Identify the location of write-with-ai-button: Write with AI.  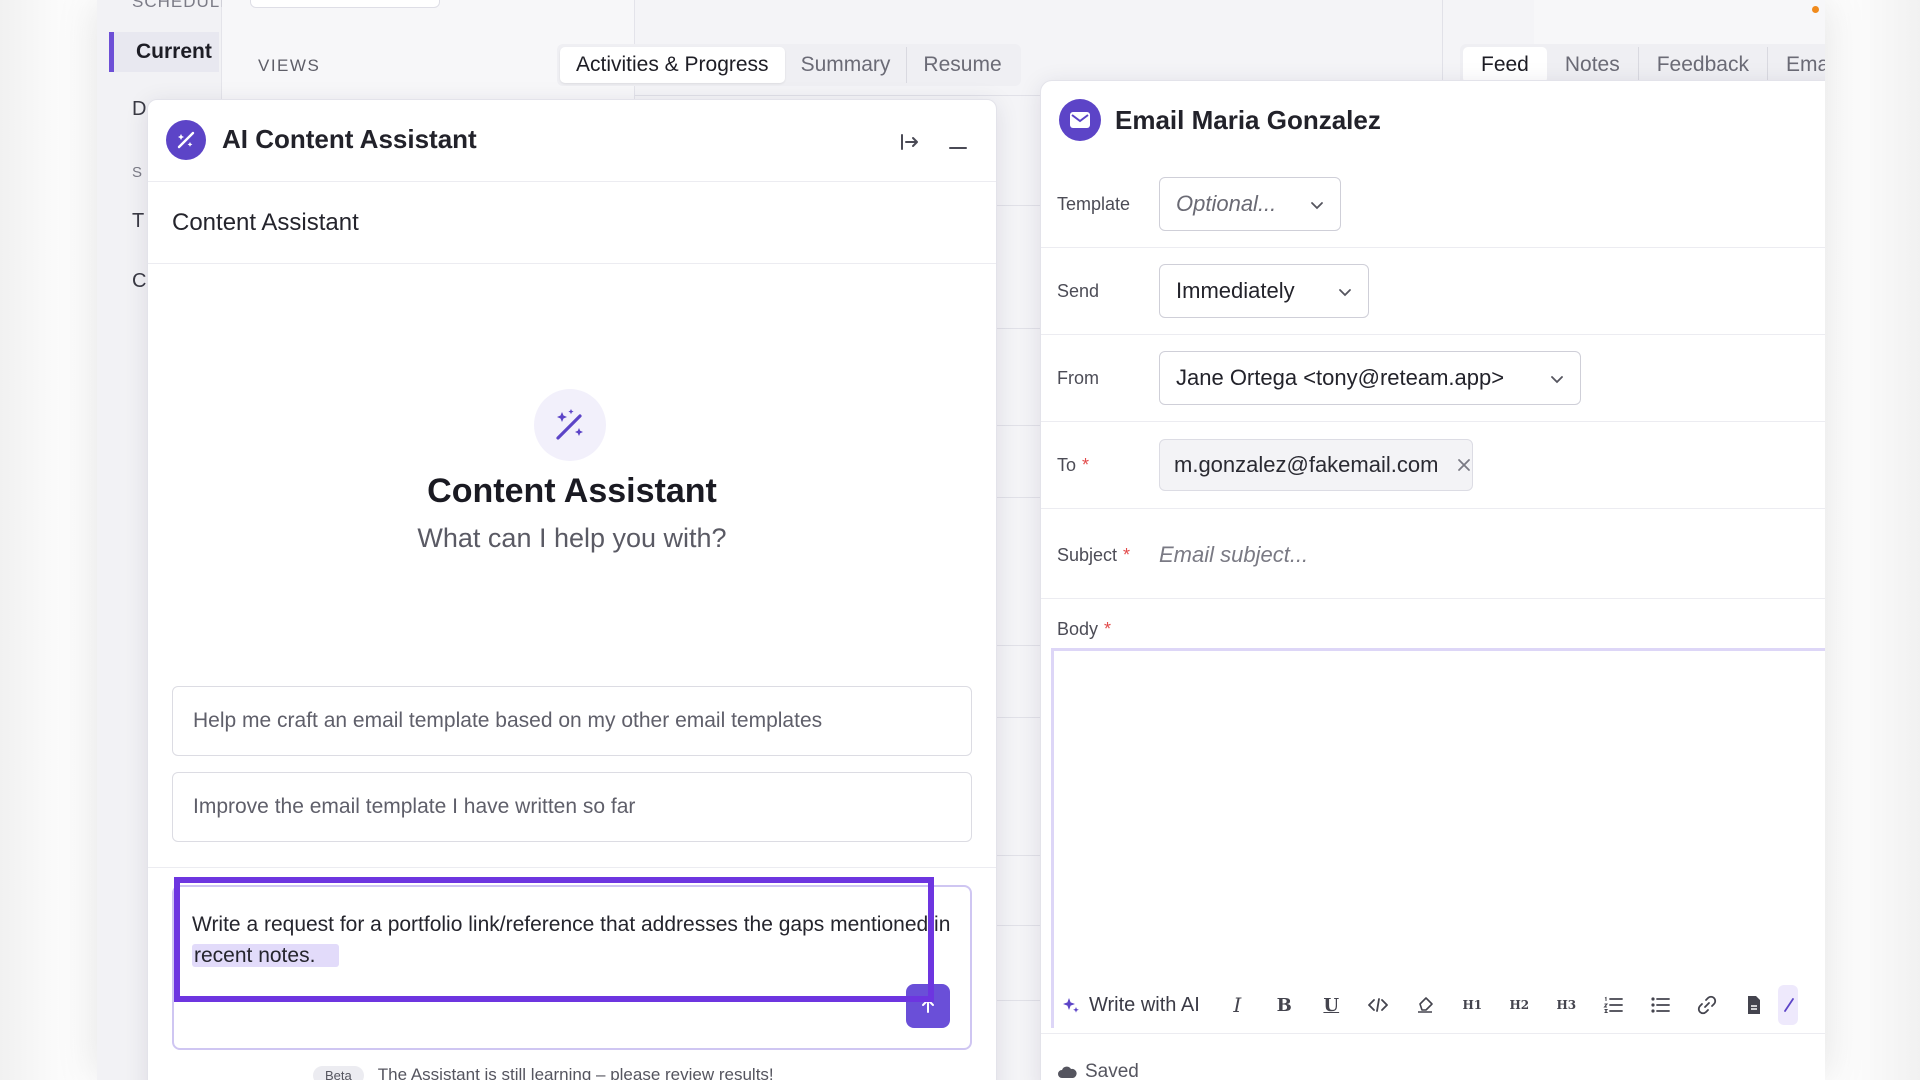
(1137, 1005).